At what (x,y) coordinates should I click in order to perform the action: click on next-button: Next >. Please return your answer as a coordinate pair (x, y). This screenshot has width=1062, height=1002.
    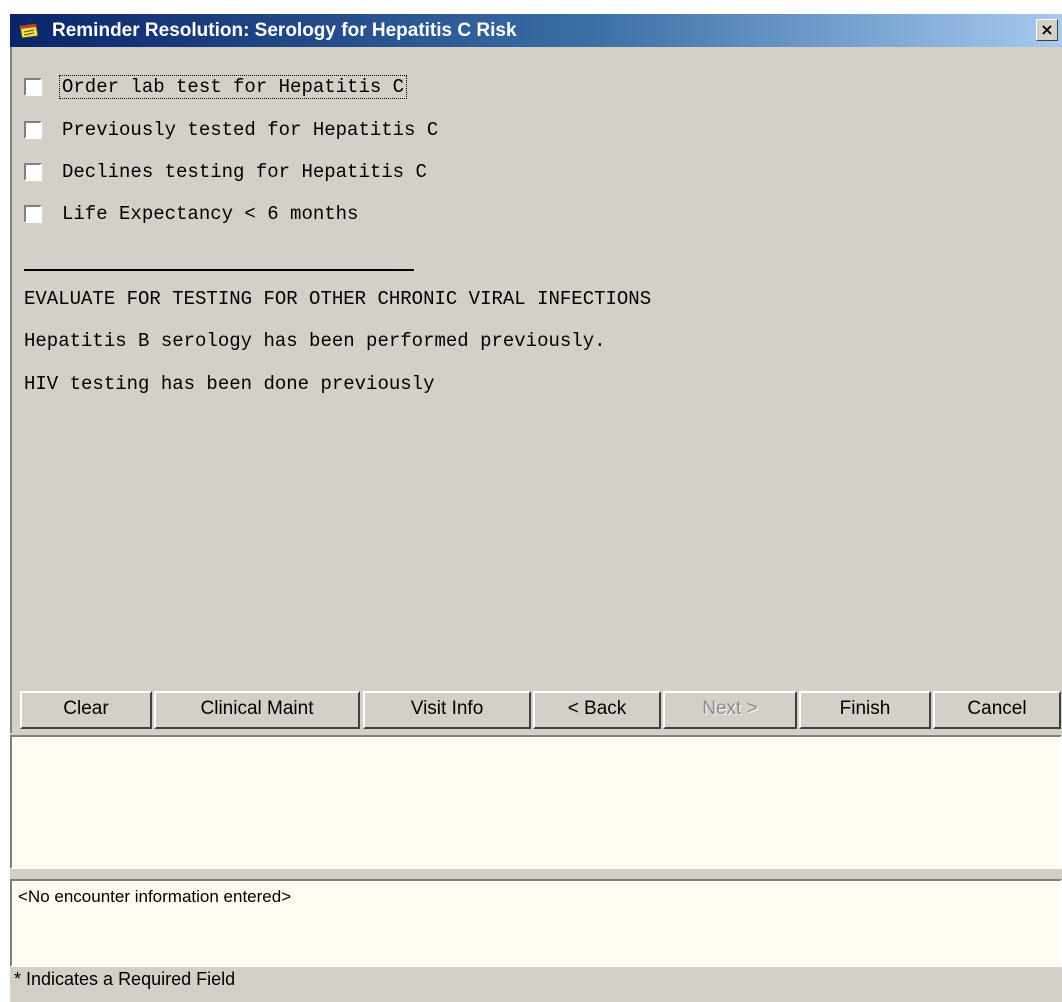
    Looking at the image, I should click on (730, 710).